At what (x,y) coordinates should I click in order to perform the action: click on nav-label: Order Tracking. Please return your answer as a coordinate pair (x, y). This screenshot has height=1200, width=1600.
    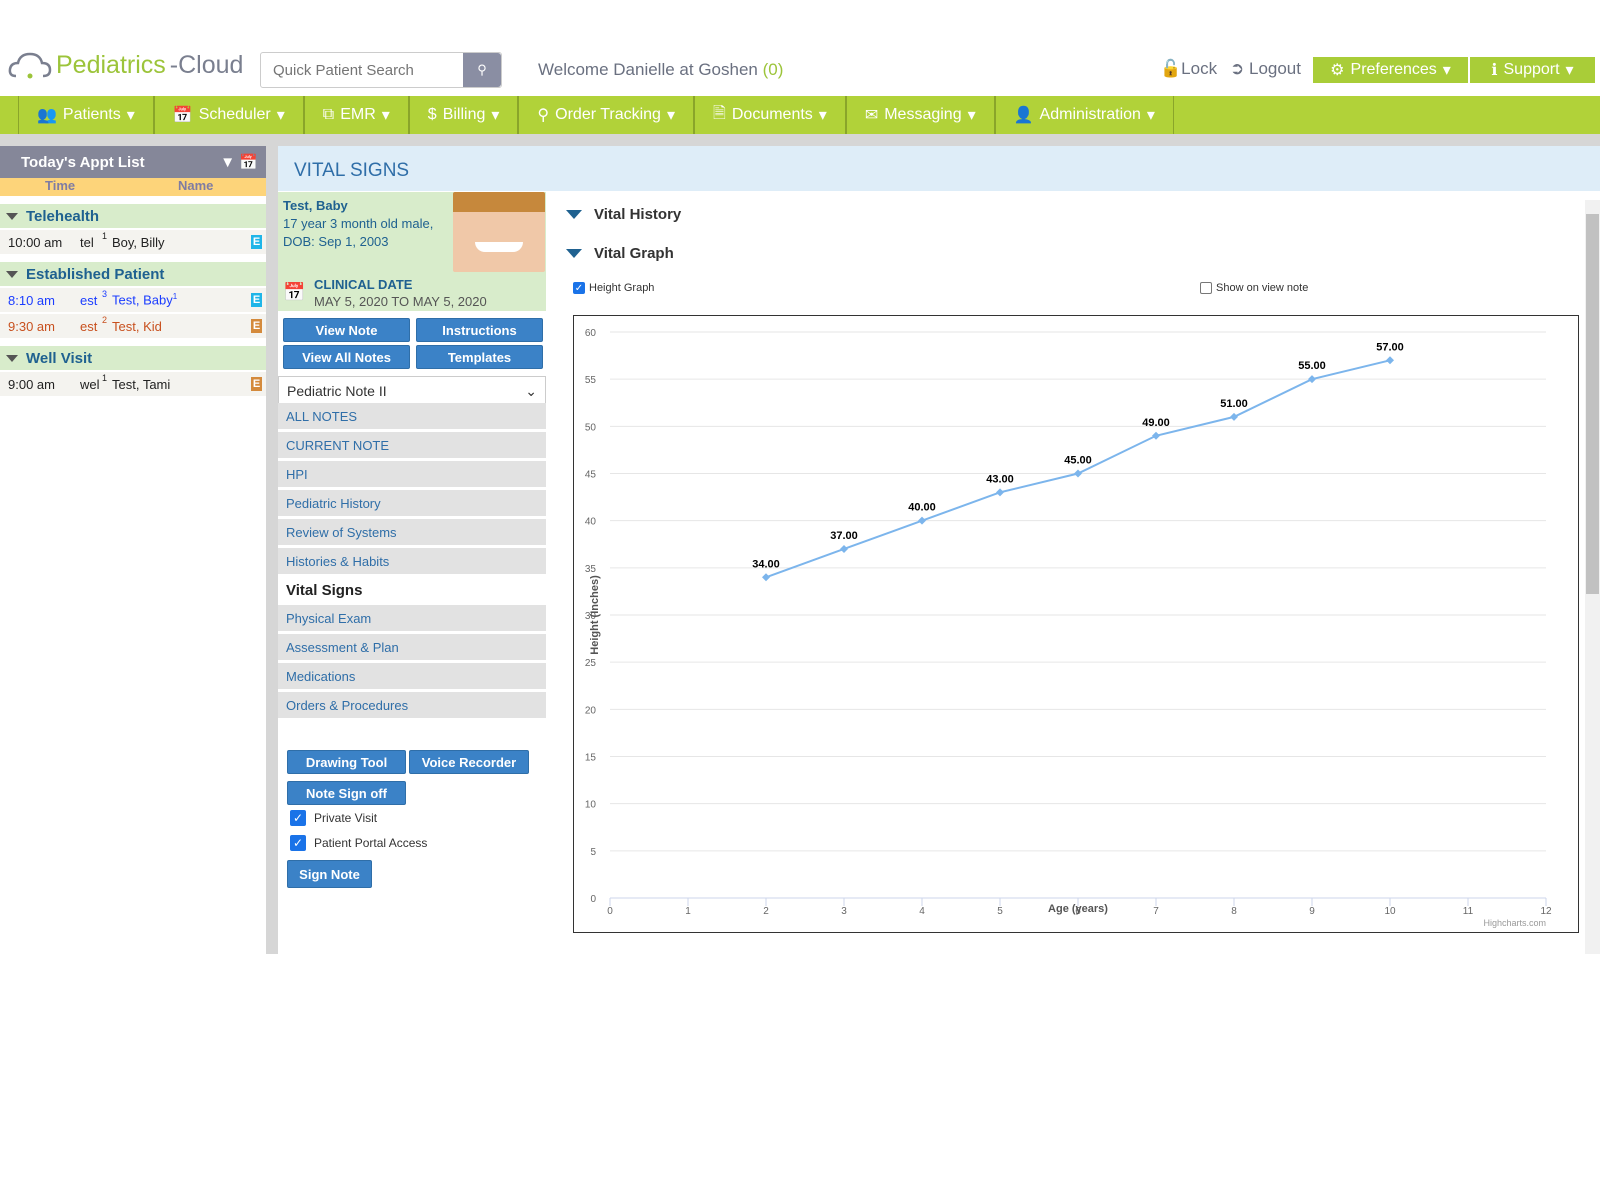
    Looking at the image, I should click on (608, 114).